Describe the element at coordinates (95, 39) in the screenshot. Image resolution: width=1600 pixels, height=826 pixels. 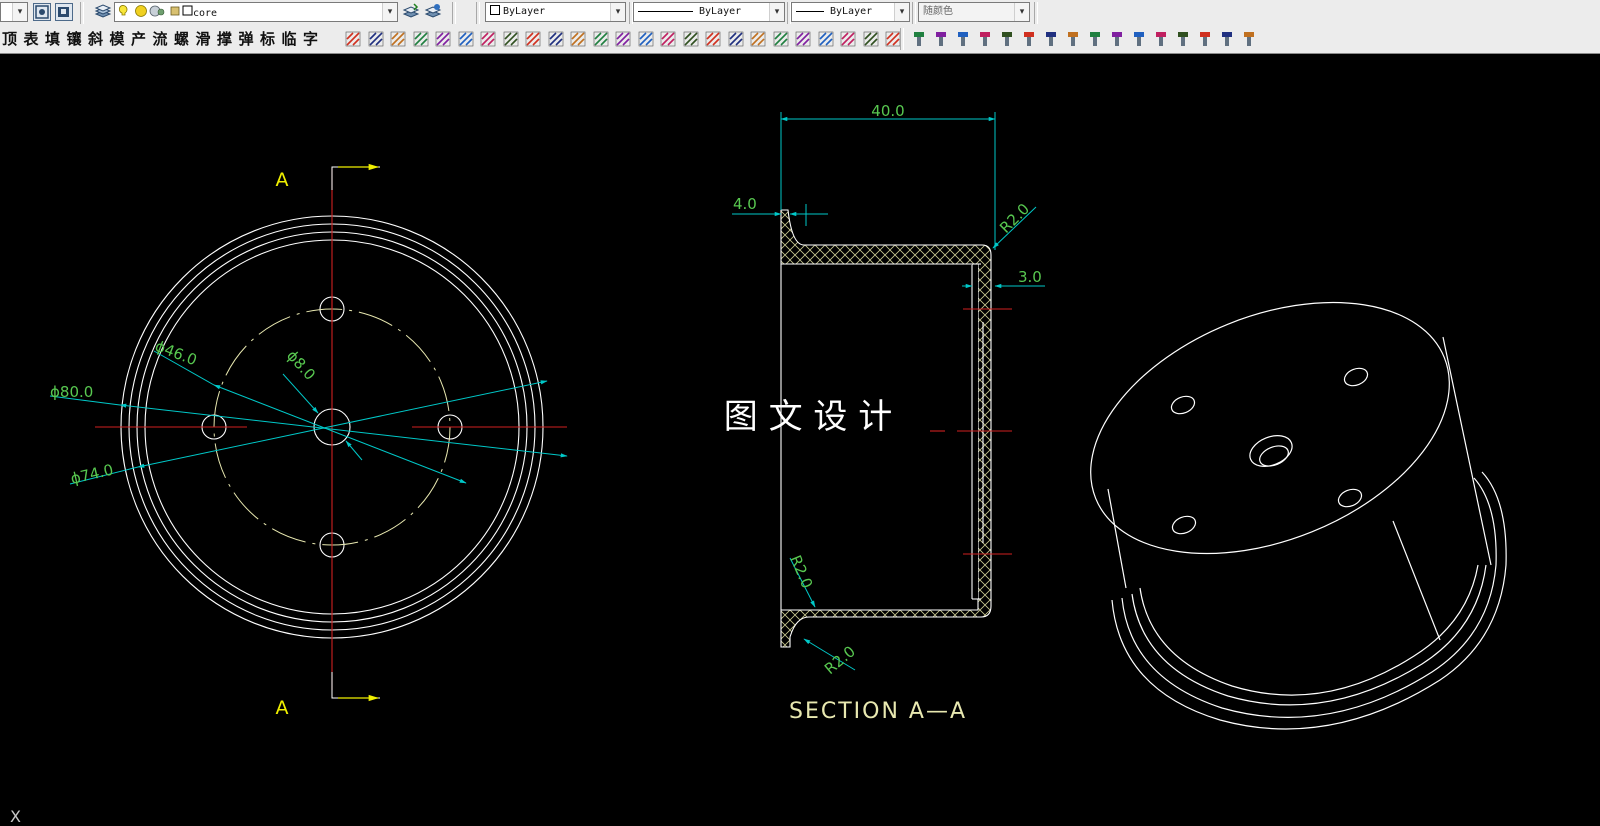
I see `menu-item-4: 斜` at that location.